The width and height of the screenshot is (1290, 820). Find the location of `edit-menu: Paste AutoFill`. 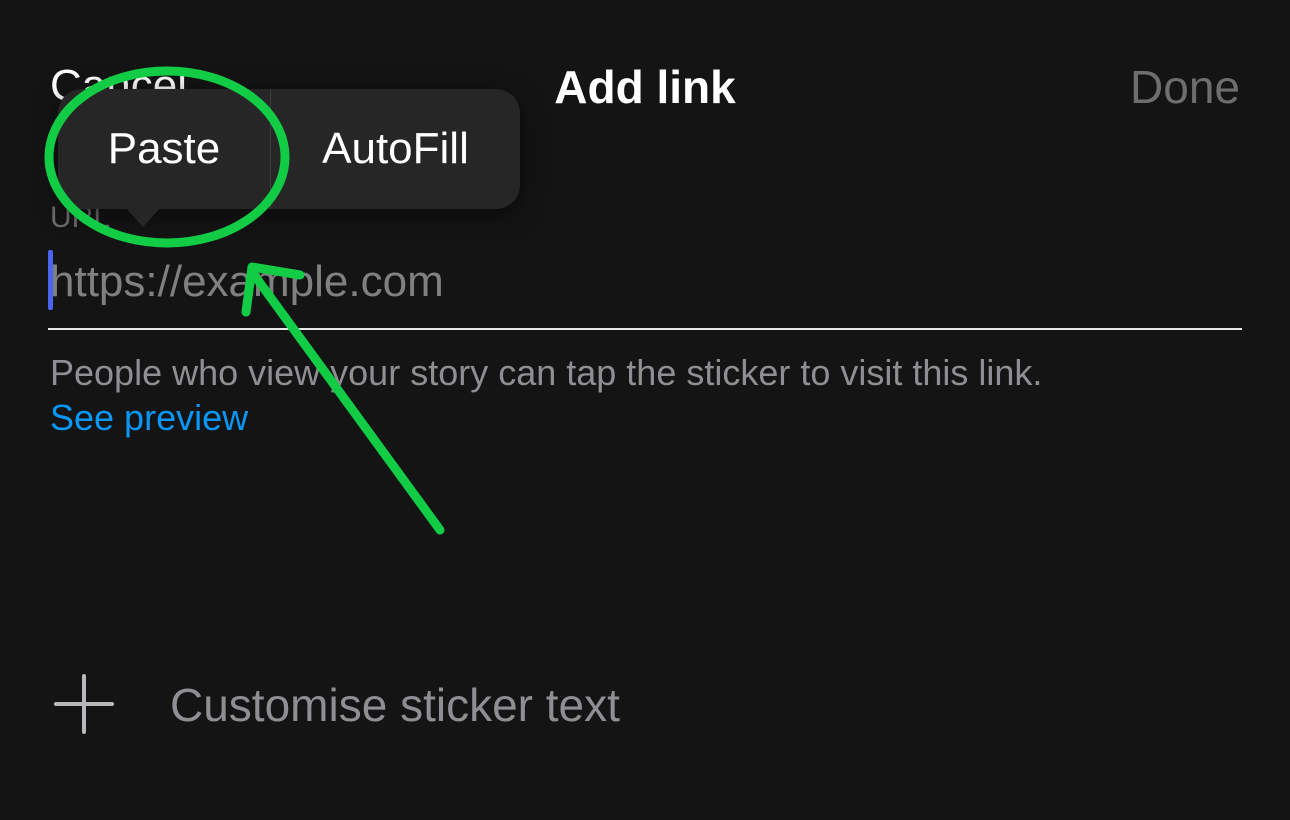

edit-menu: Paste AutoFill is located at coordinates (289, 149).